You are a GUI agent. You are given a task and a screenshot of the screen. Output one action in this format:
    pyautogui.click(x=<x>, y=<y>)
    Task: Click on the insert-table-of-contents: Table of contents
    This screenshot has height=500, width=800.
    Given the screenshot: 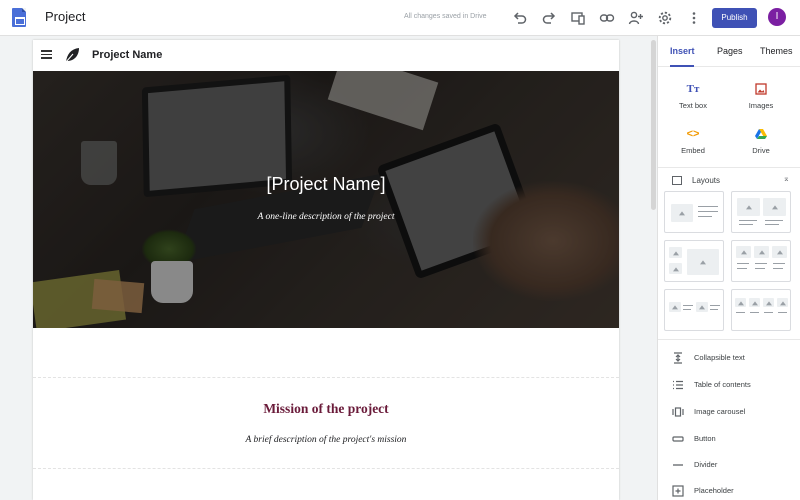 What is the action you would take?
    pyautogui.click(x=729, y=386)
    